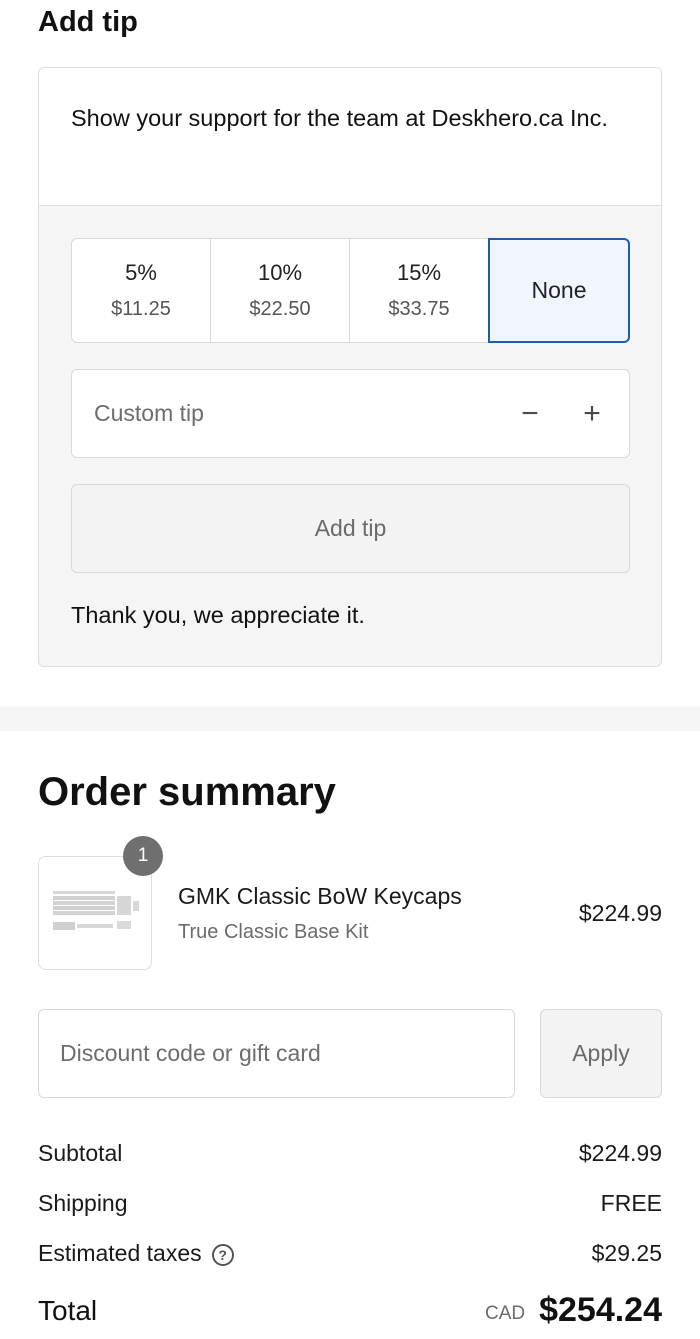 Image resolution: width=700 pixels, height=1339 pixels. Describe the element at coordinates (419, 272) in the screenshot. I see `tip-option-percent: 15%` at that location.